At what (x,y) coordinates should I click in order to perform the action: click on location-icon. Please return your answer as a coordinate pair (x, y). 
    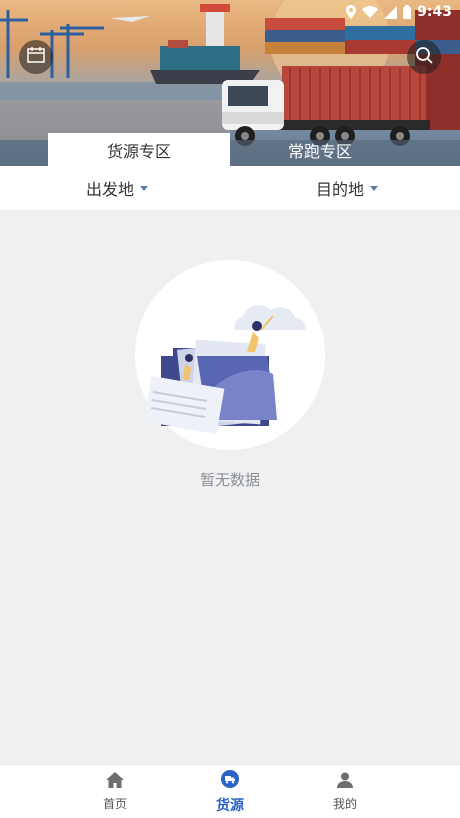
    Looking at the image, I should click on (351, 12).